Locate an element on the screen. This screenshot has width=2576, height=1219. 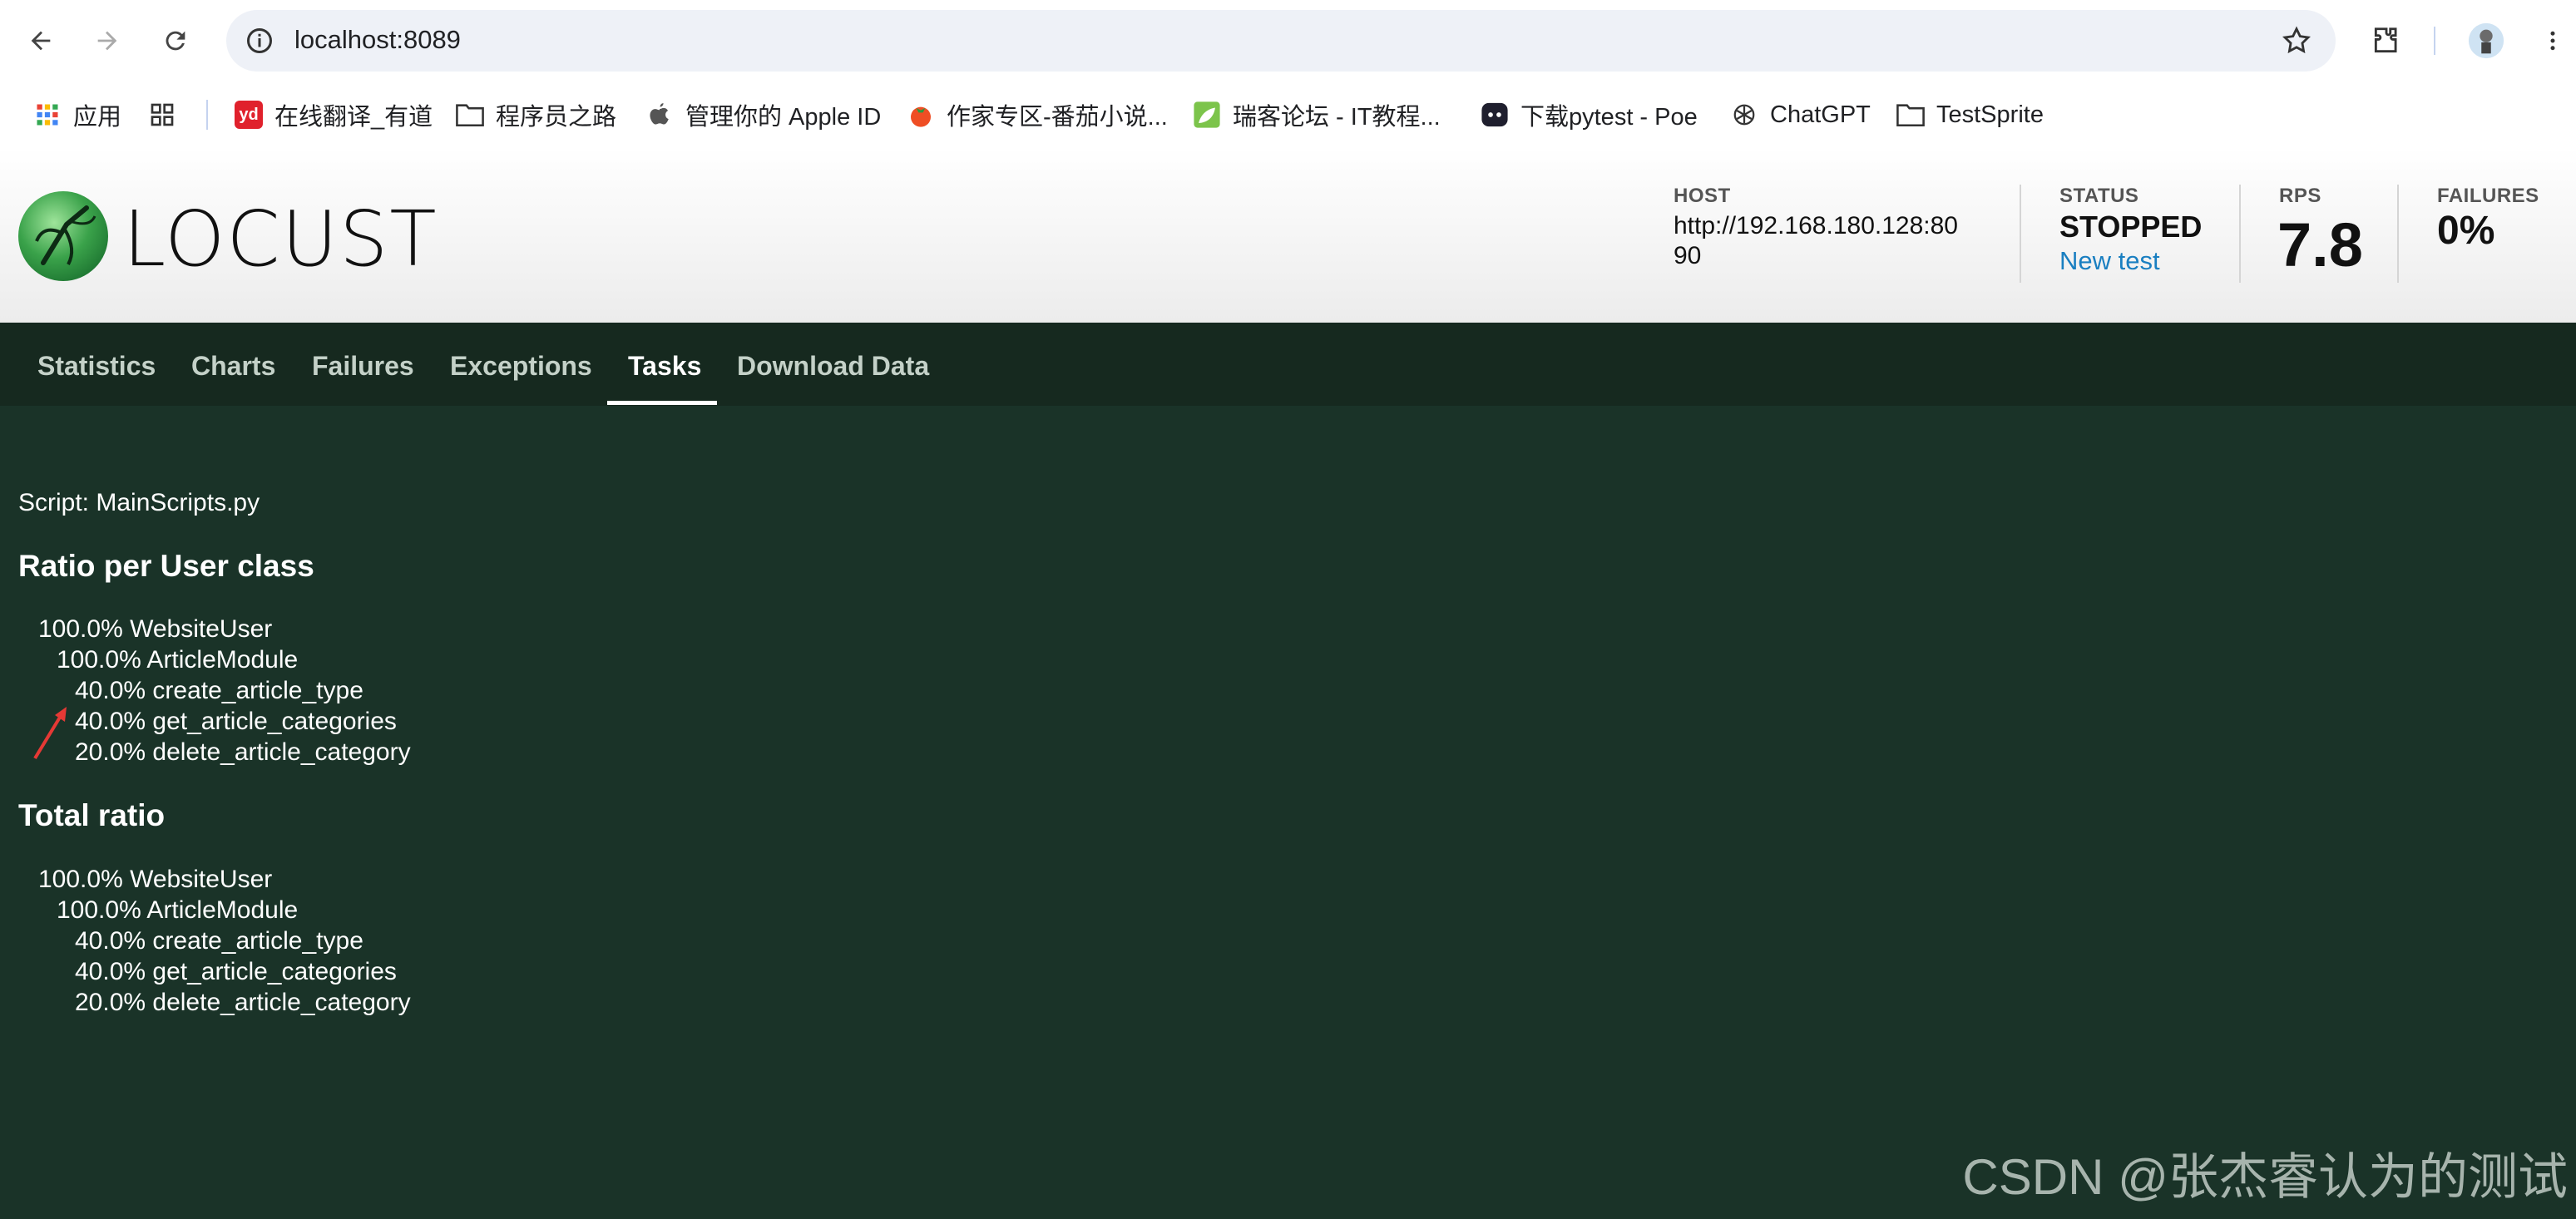
kebab-menu-icon is located at coordinates (2552, 41).